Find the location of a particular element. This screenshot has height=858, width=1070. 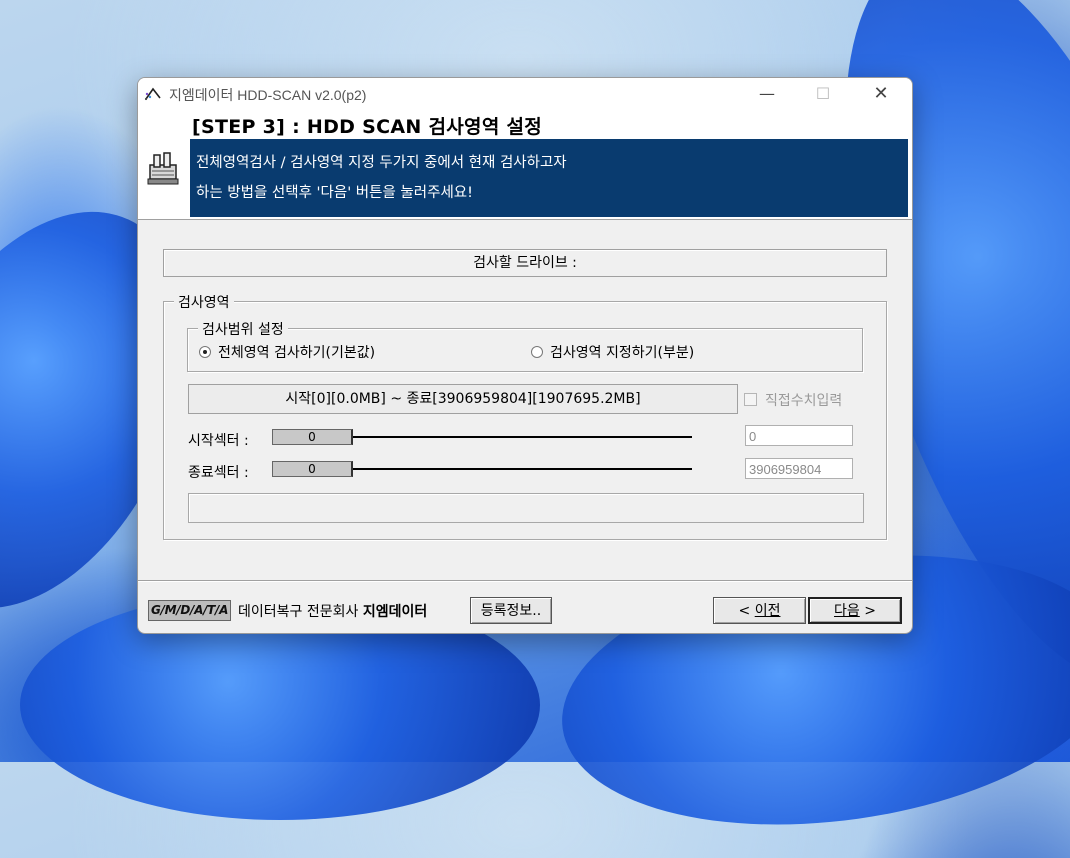

maximize-button: ☐ is located at coordinates (823, 93).